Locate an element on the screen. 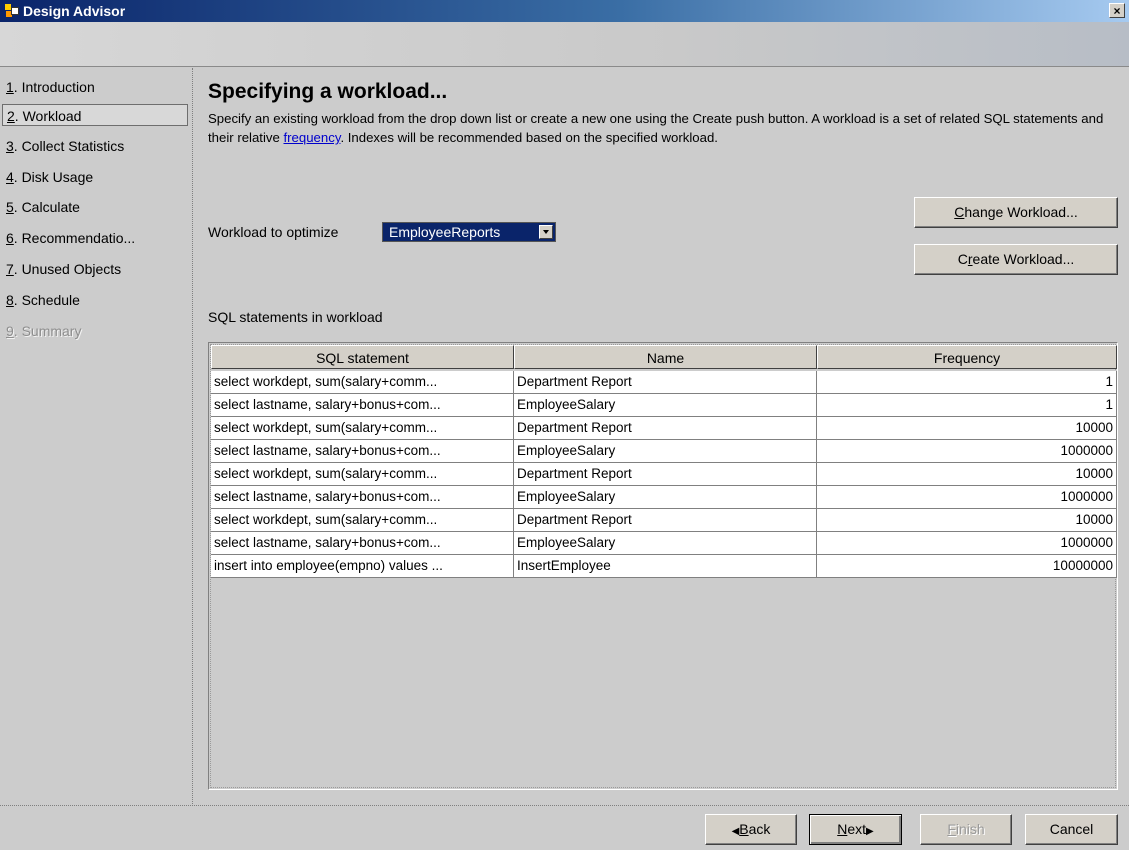 This screenshot has width=1129, height=850. column-header-name: Name is located at coordinates (665, 357).